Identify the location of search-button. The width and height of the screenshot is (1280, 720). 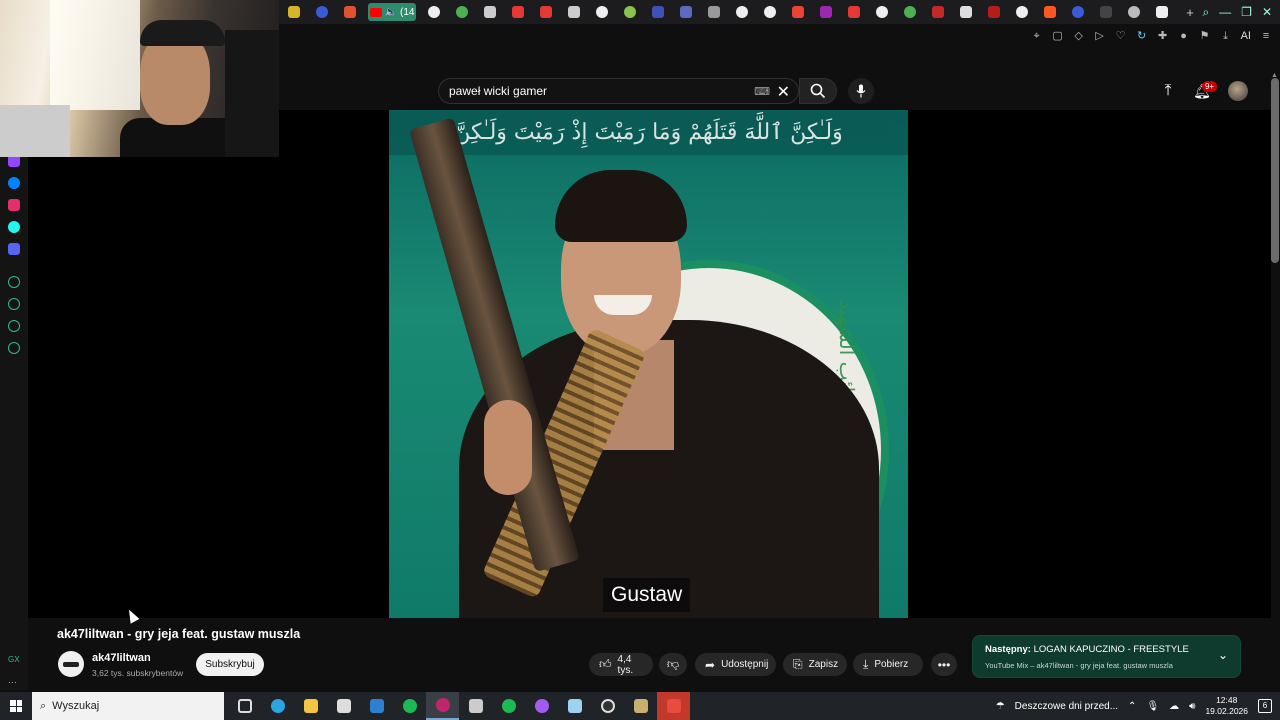
(818, 91).